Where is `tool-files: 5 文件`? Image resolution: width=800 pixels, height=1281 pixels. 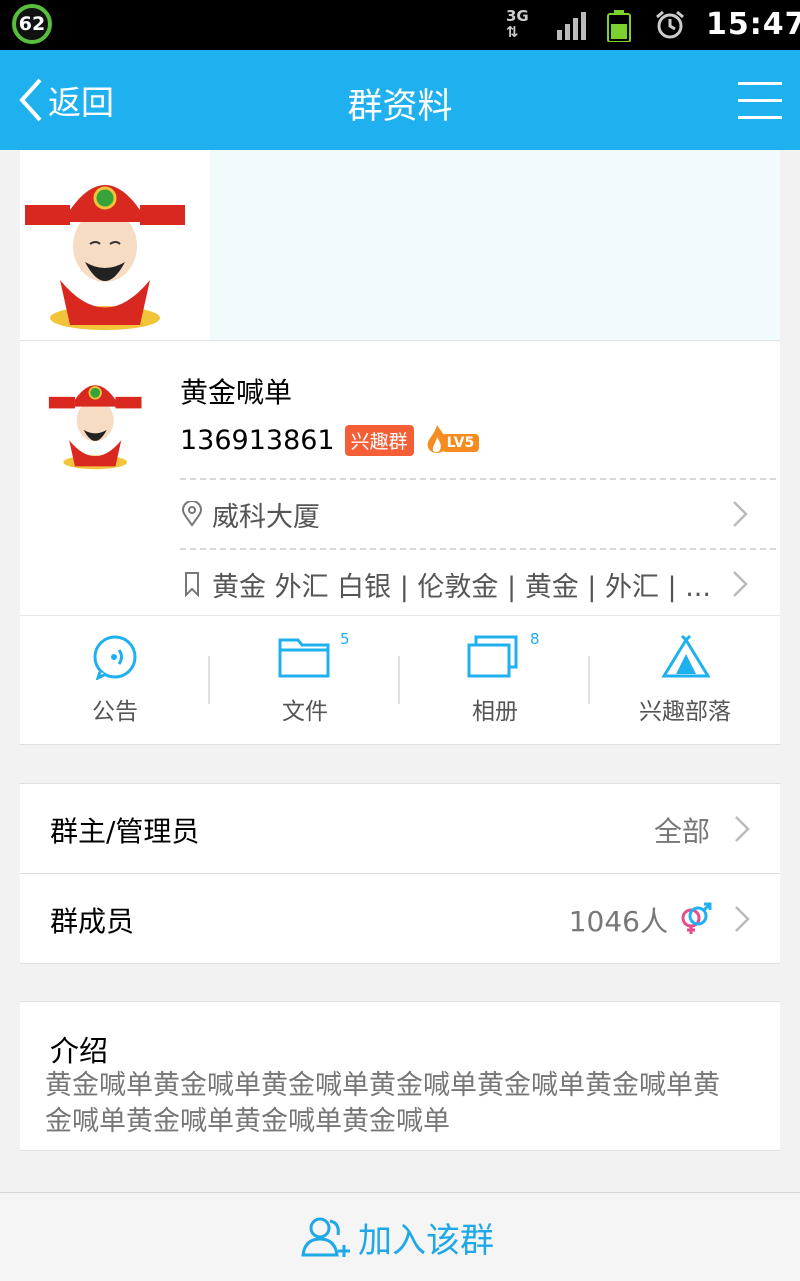 tool-files: 5 文件 is located at coordinates (305, 680).